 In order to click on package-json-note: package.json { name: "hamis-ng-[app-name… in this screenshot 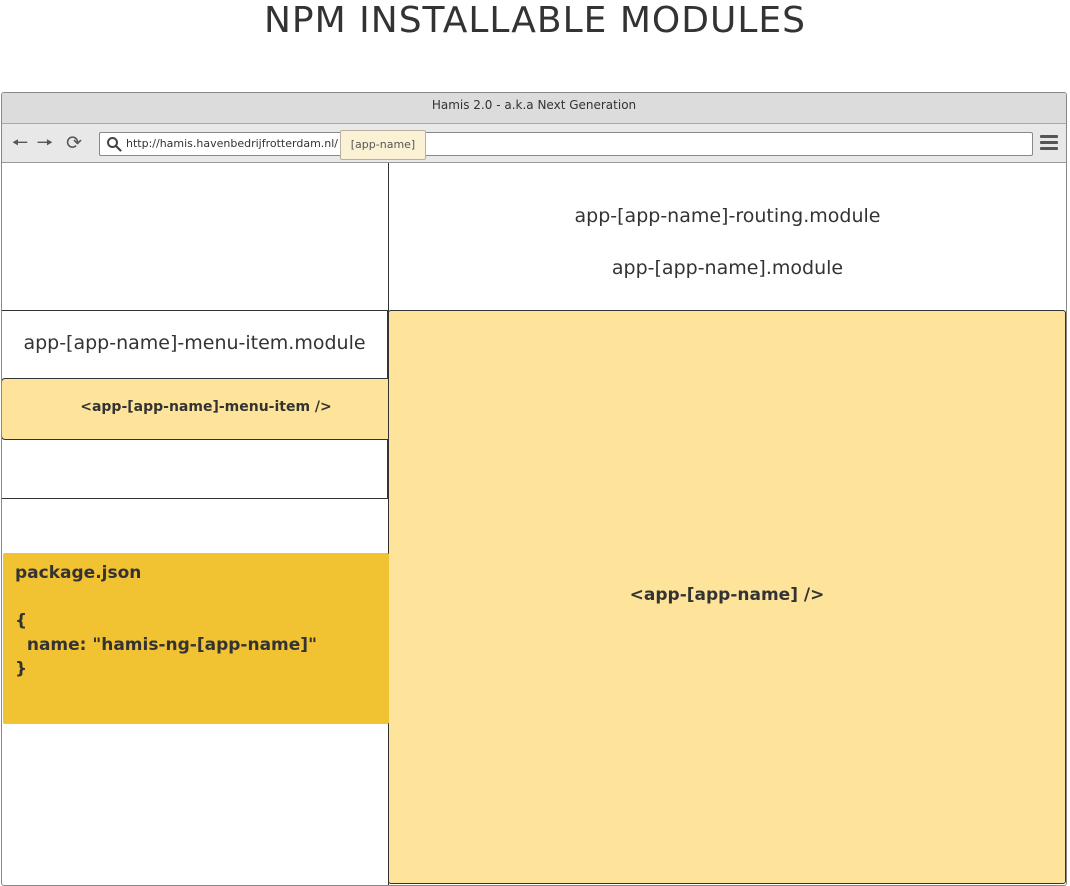, I will do `click(196, 638)`.